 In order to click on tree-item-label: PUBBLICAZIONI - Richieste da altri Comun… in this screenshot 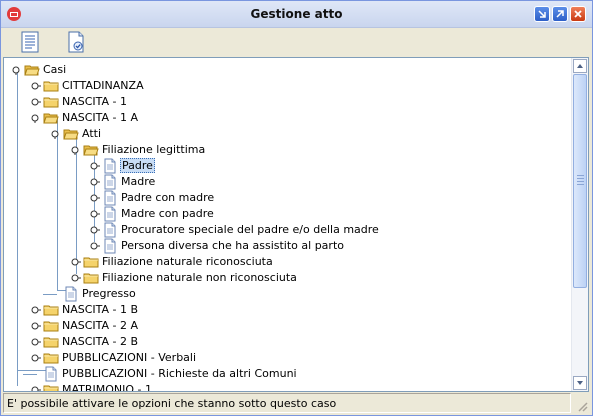, I will do `click(179, 373)`.